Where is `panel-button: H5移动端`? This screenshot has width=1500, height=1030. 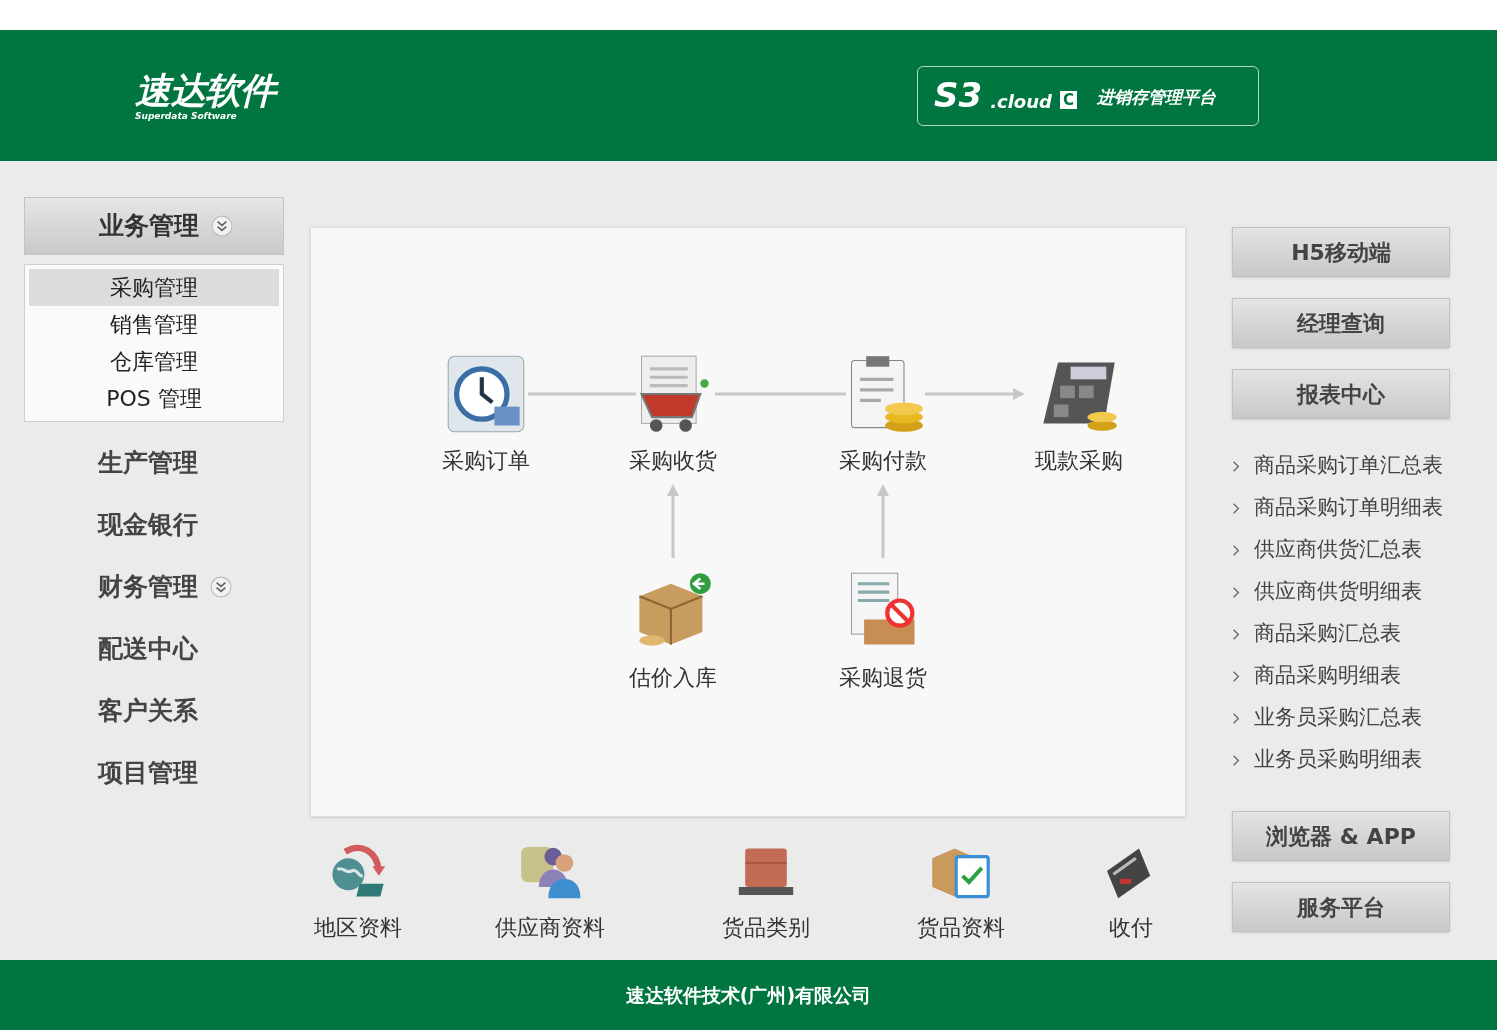 panel-button: H5移动端 is located at coordinates (1341, 252).